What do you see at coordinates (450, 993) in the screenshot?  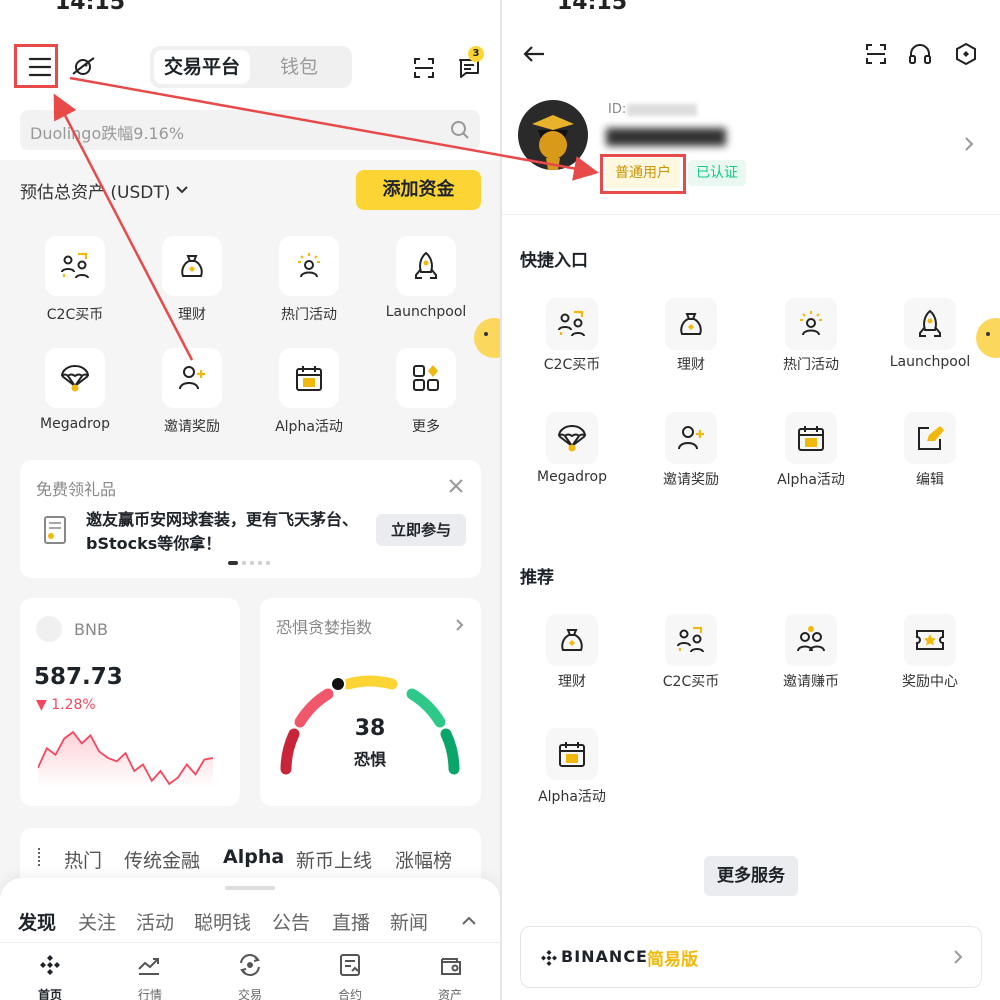 I see `nav-assets-label: 资产` at bounding box center [450, 993].